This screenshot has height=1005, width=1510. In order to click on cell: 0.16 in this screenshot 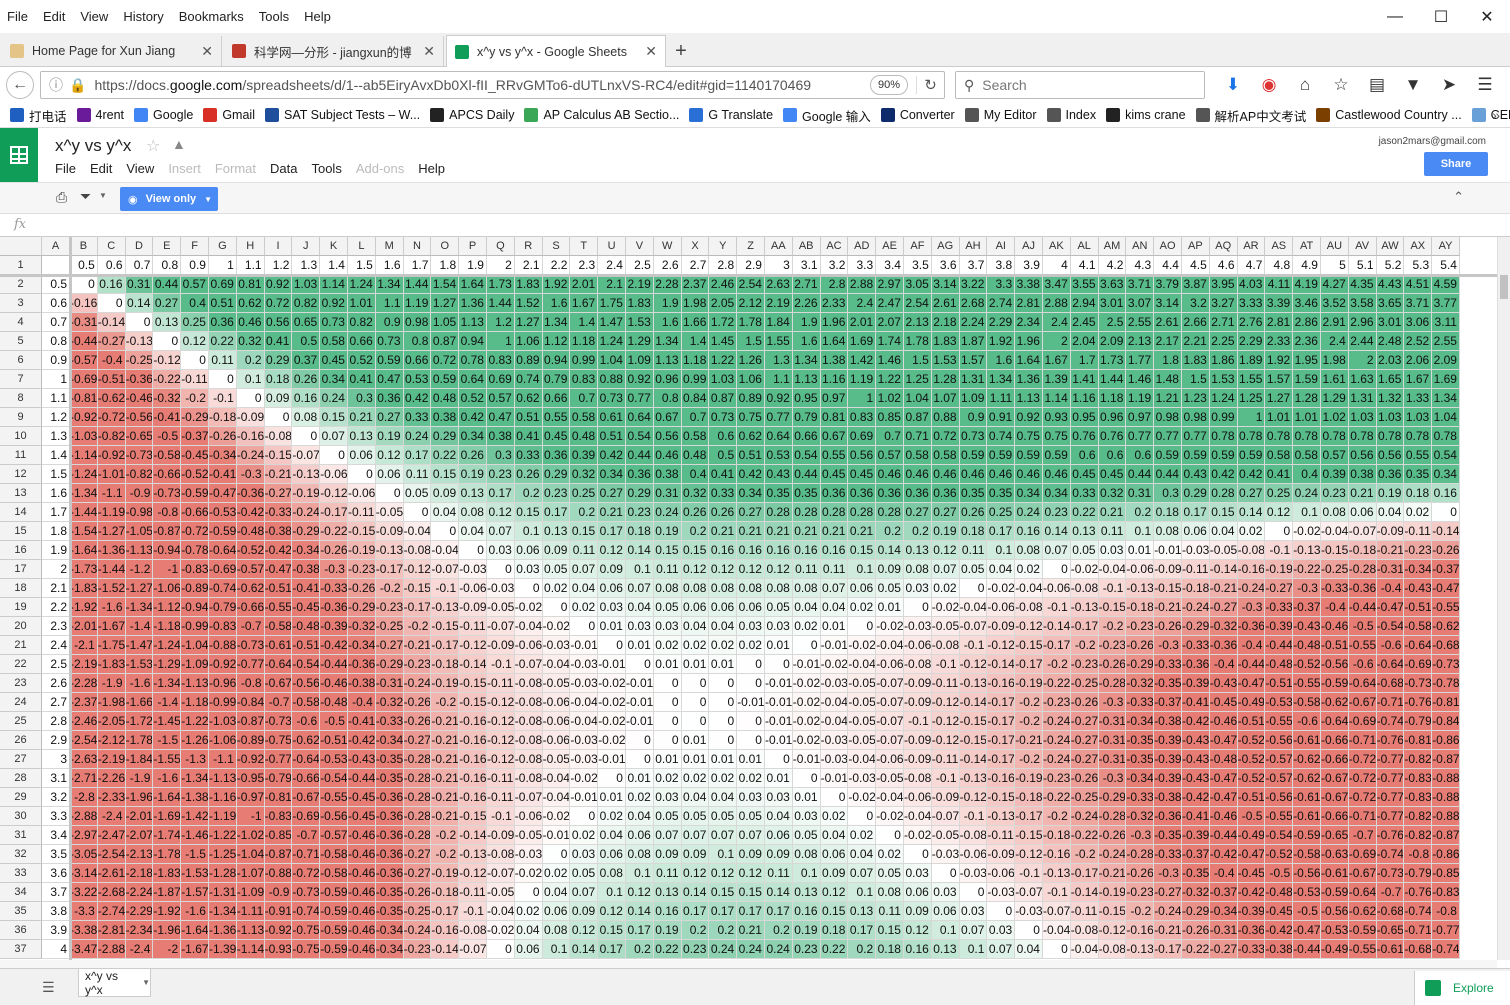, I will do `click(1029, 531)`.